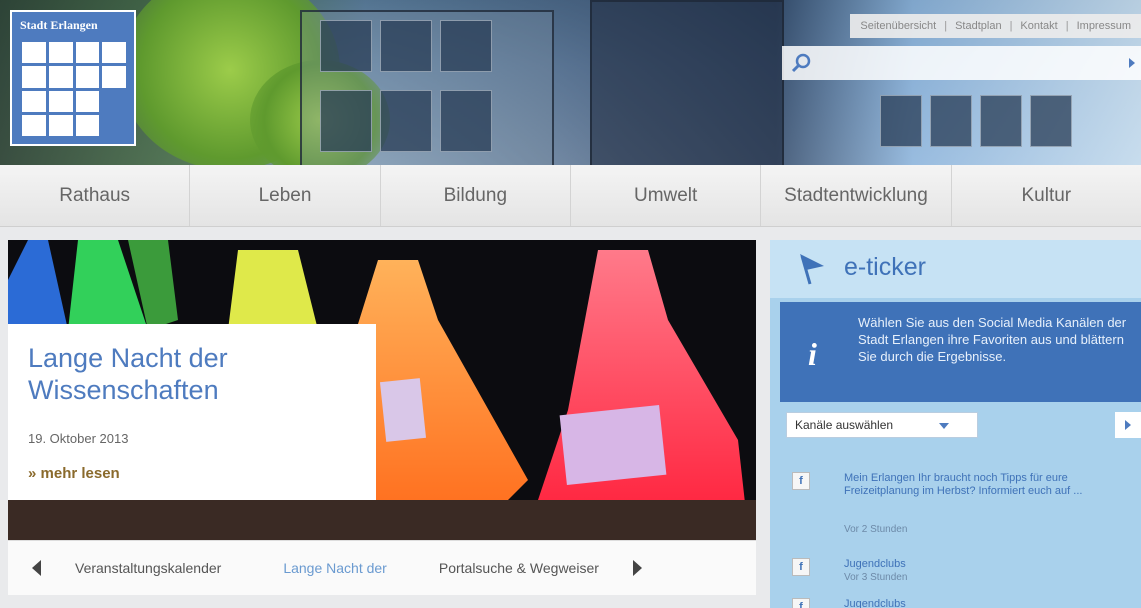 This screenshot has height=608, width=1141. What do you see at coordinates (801, 63) in the screenshot?
I see `search-icon` at bounding box center [801, 63].